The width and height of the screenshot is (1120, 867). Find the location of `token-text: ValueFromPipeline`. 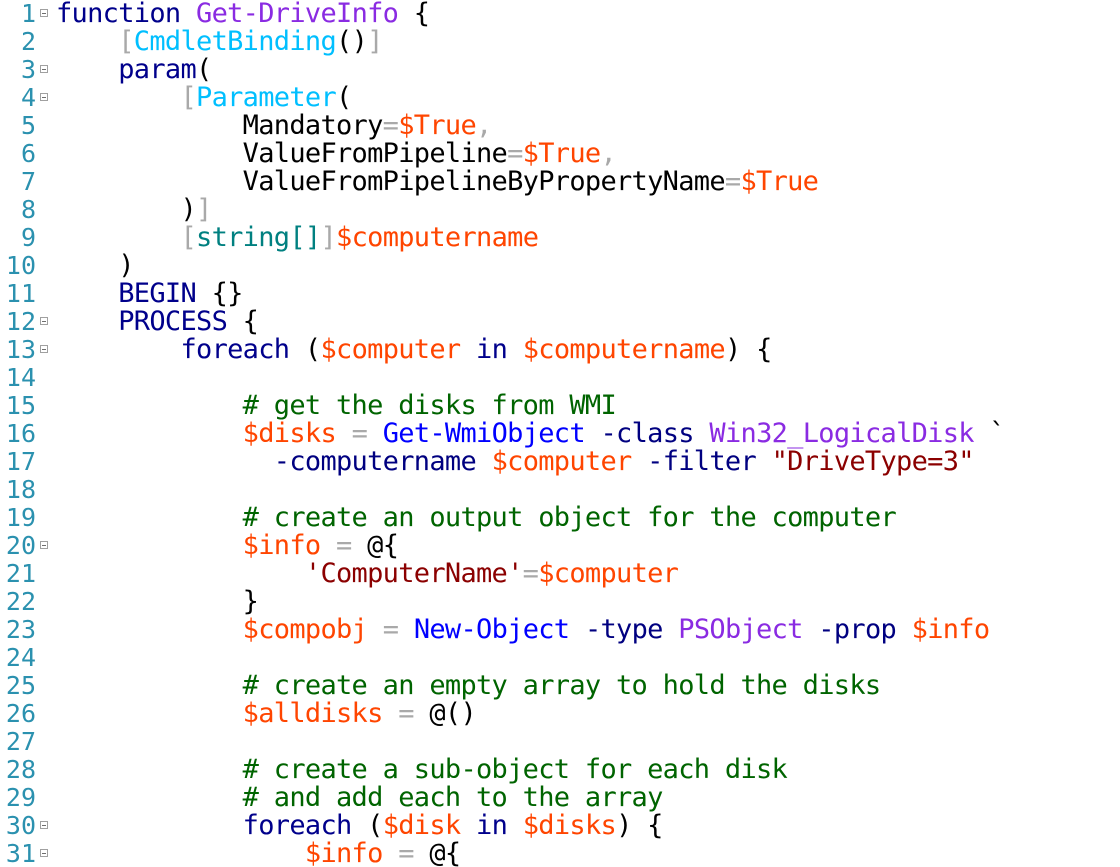

token-text: ValueFromPipeline is located at coordinates (282, 153).